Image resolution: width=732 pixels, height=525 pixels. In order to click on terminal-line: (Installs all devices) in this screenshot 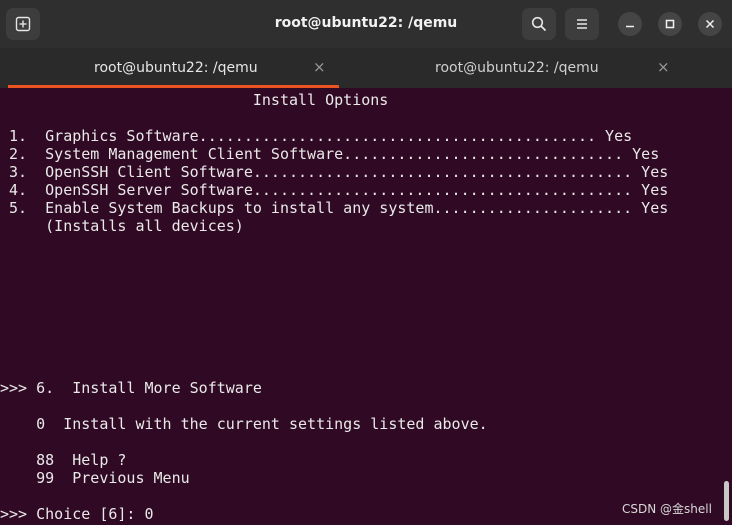, I will do `click(122, 226)`.